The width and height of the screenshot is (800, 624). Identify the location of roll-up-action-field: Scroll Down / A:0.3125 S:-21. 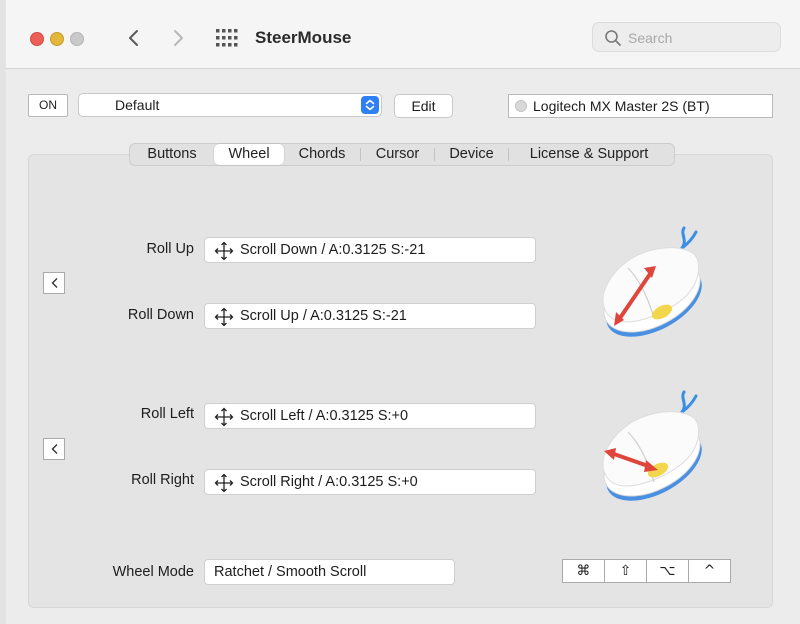
(370, 250).